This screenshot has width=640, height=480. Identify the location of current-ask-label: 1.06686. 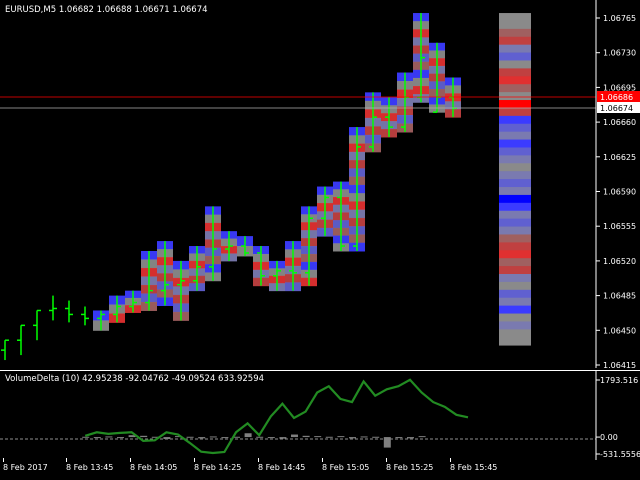
(616, 97).